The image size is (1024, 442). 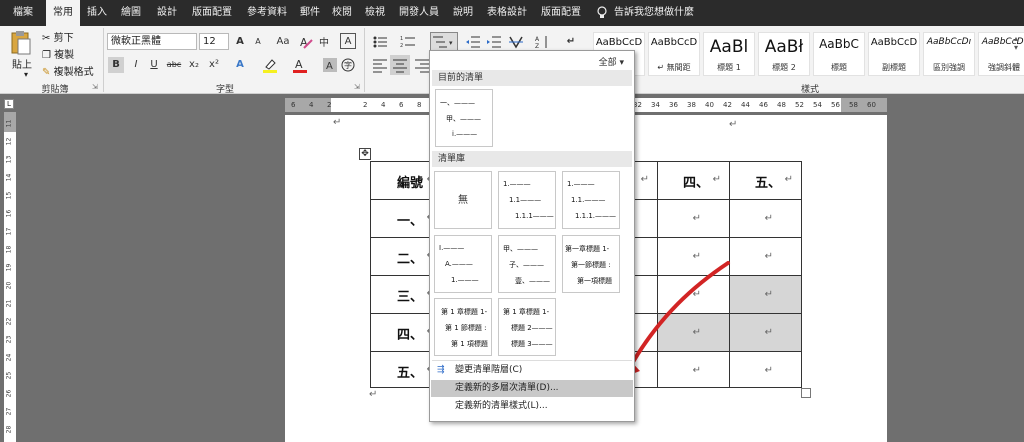 What do you see at coordinates (380, 42) in the screenshot?
I see `bullets-icon` at bounding box center [380, 42].